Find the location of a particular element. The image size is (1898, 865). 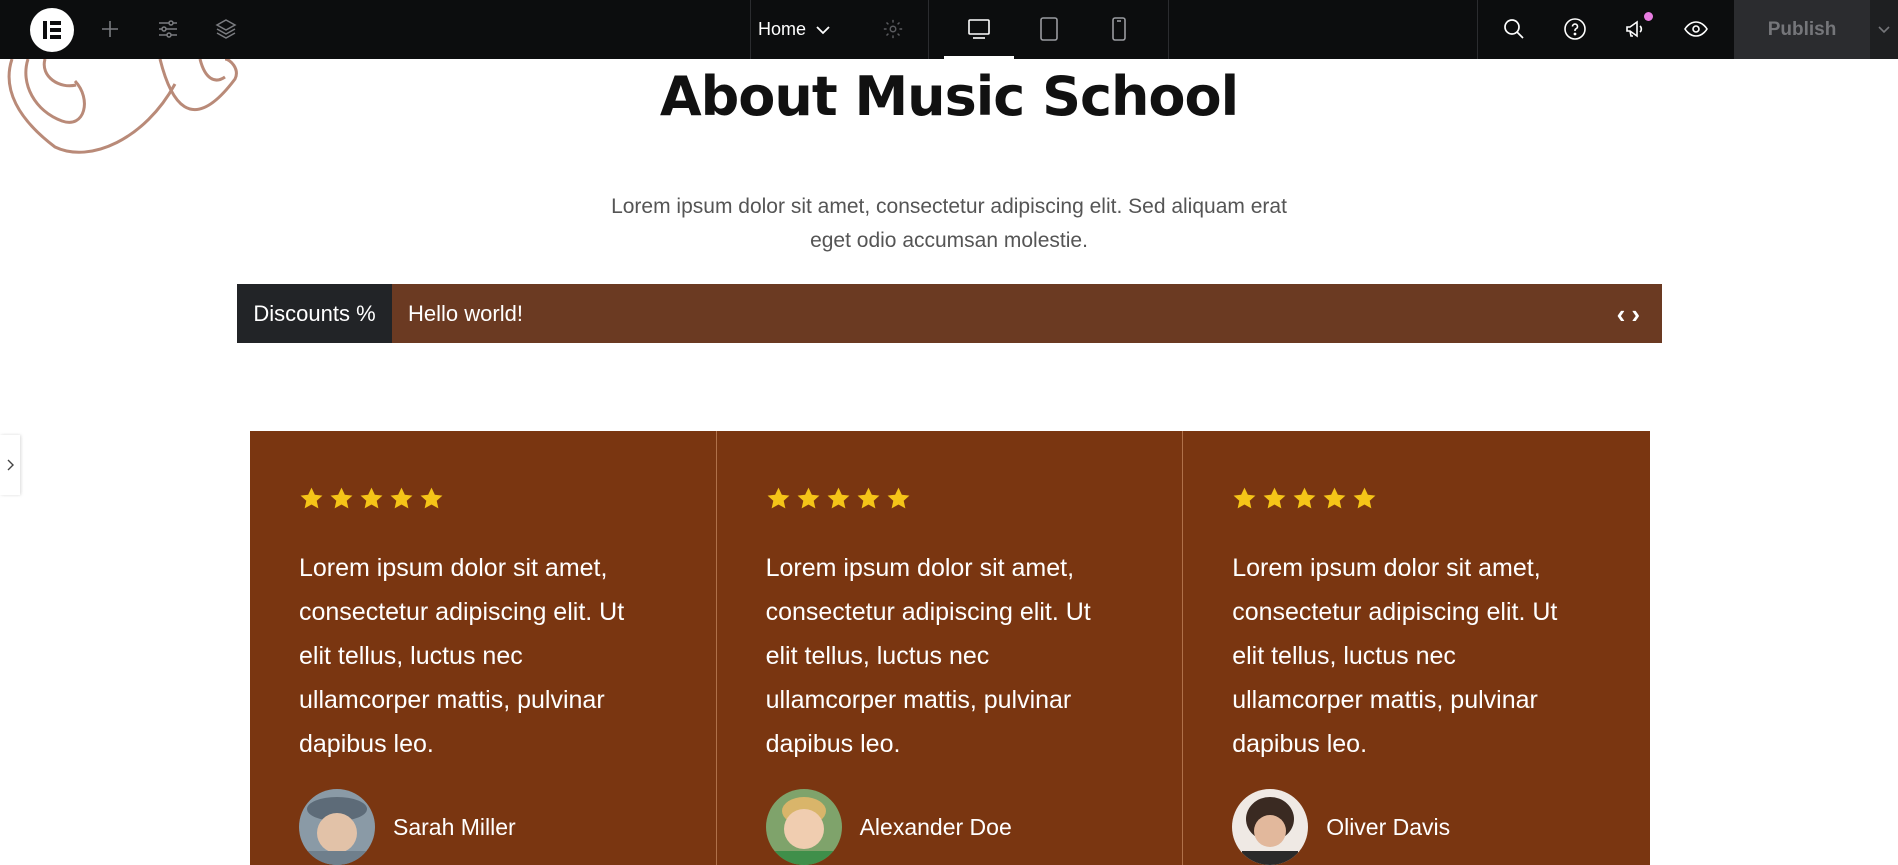

add-icon is located at coordinates (110, 29).